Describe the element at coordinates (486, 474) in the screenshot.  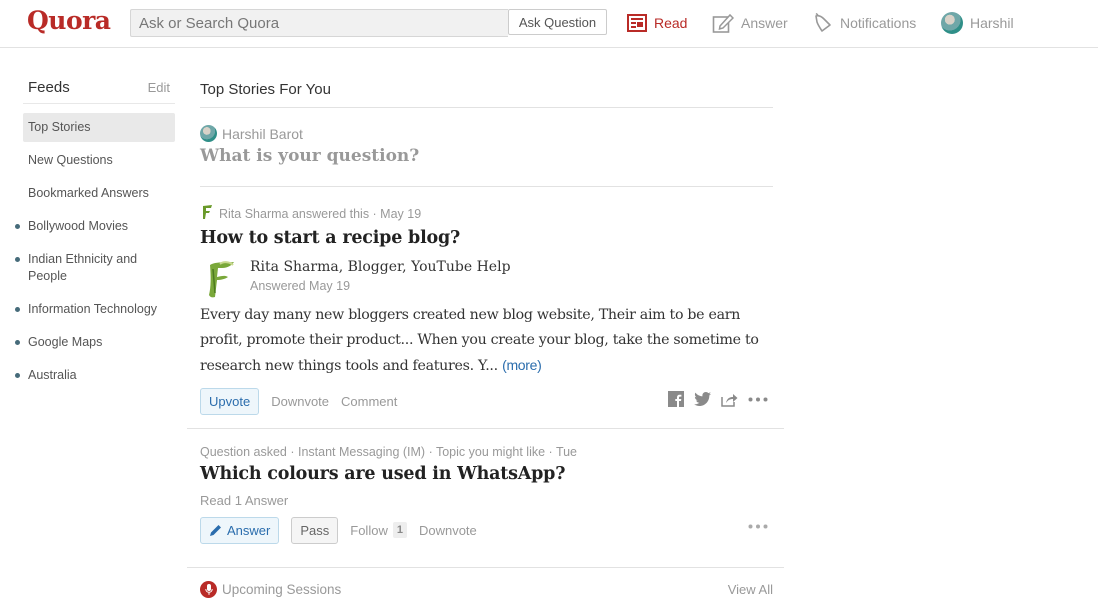
I see `question-title: Which colours are used in WhatsApp?` at that location.